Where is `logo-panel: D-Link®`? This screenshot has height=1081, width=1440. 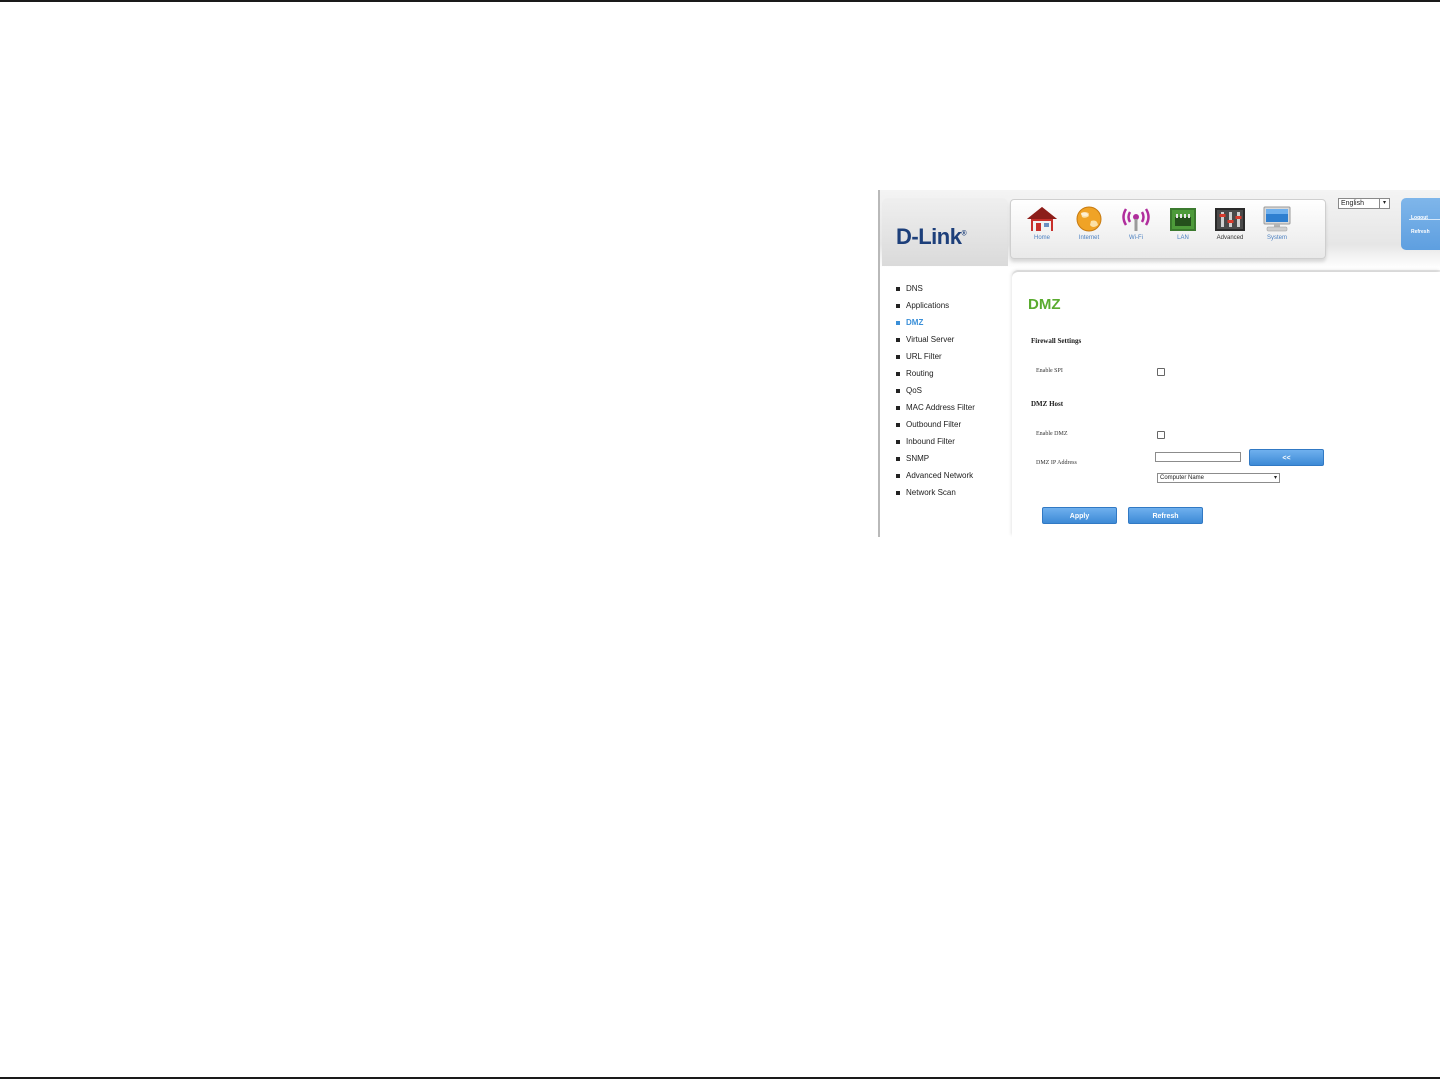 logo-panel: D-Link® is located at coordinates (945, 232).